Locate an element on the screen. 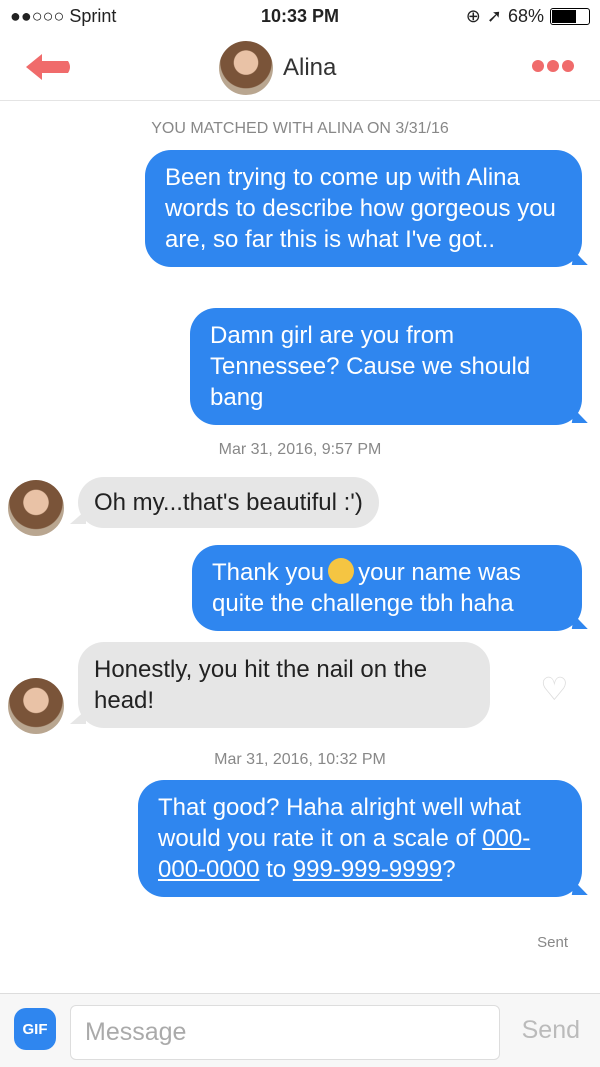 This screenshot has width=600, height=1067. message-text: ? is located at coordinates (449, 869).